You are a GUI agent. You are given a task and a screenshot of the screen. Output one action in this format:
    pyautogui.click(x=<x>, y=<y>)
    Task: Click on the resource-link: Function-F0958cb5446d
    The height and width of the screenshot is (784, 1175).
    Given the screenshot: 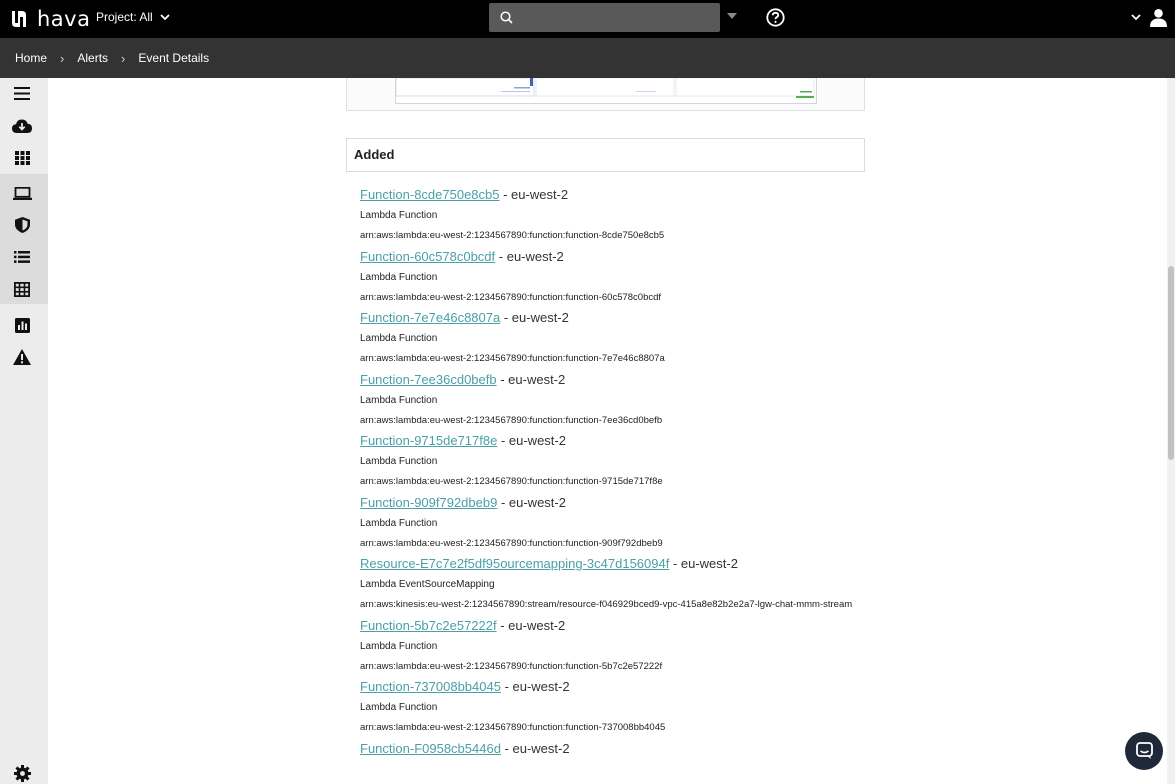 What is the action you would take?
    pyautogui.click(x=430, y=748)
    